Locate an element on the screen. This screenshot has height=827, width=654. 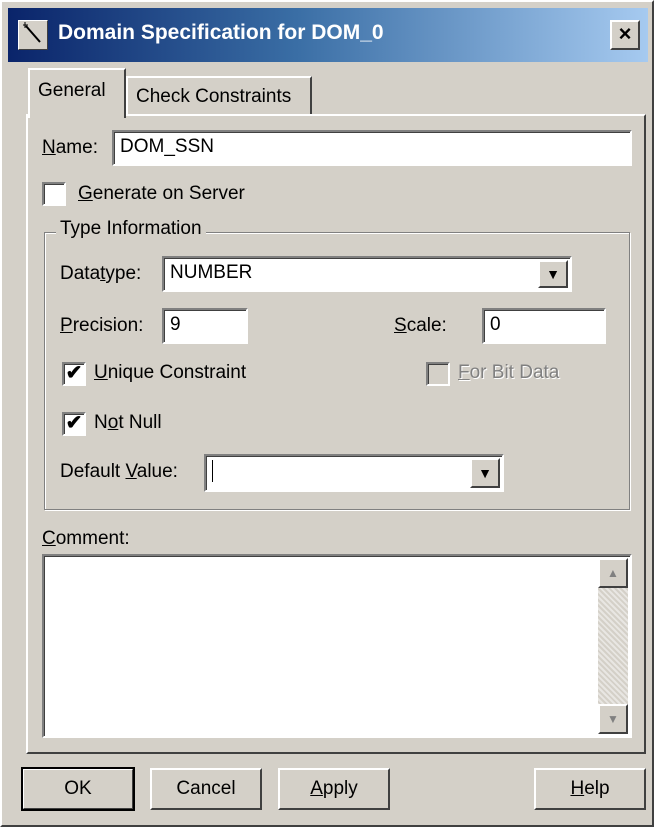
comment-label: Comment: is located at coordinates (86, 538).